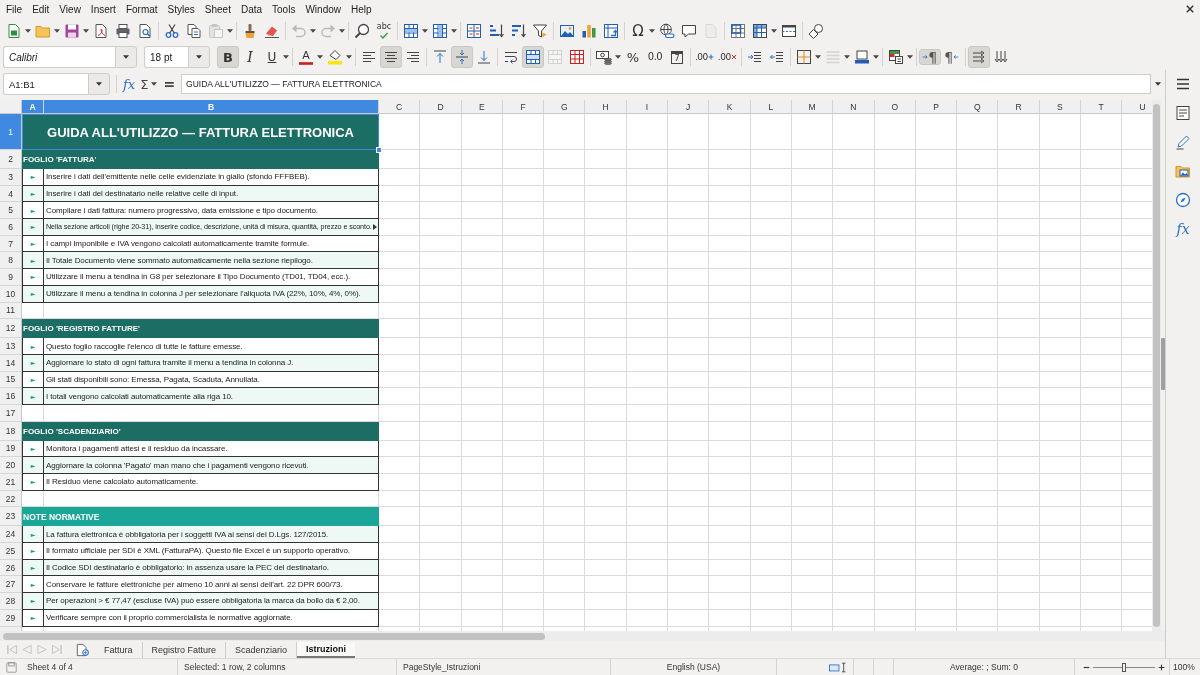  I want to click on column-header: O, so click(895, 107).